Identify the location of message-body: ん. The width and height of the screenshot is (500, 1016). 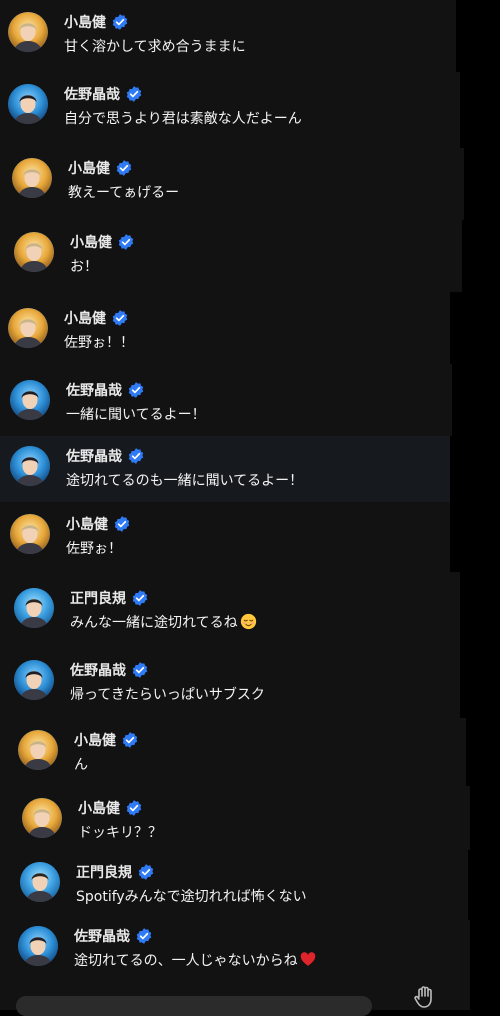
(81, 765).